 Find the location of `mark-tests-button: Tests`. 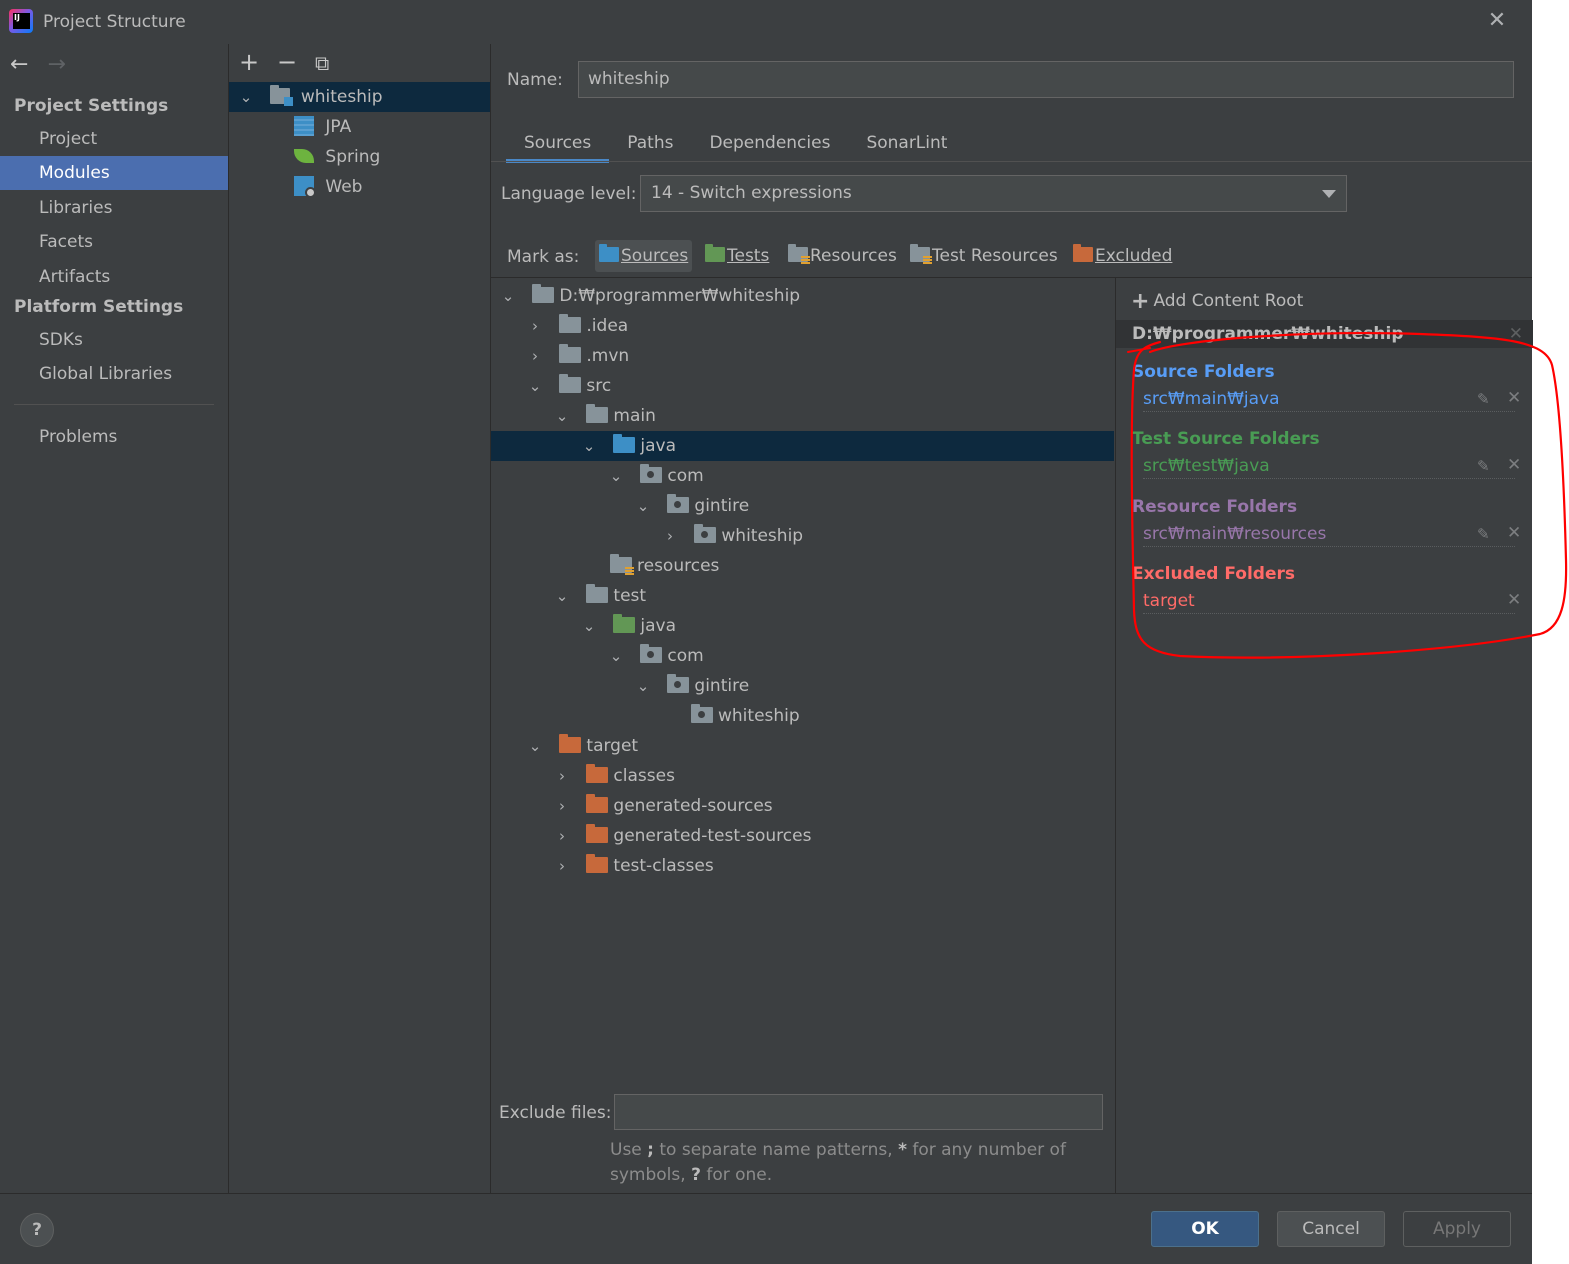

mark-tests-button: Tests is located at coordinates (737, 256).